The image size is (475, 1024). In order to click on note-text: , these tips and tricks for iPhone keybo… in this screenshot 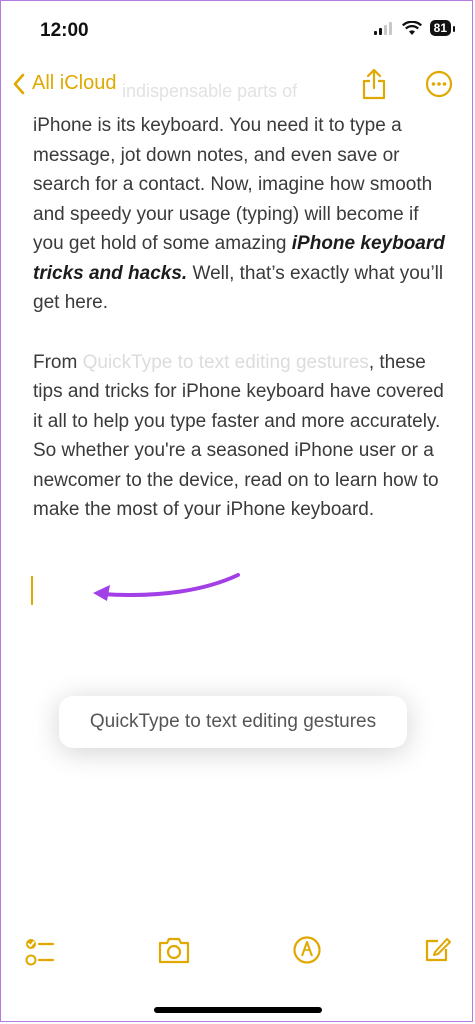, I will do `click(238, 436)`.